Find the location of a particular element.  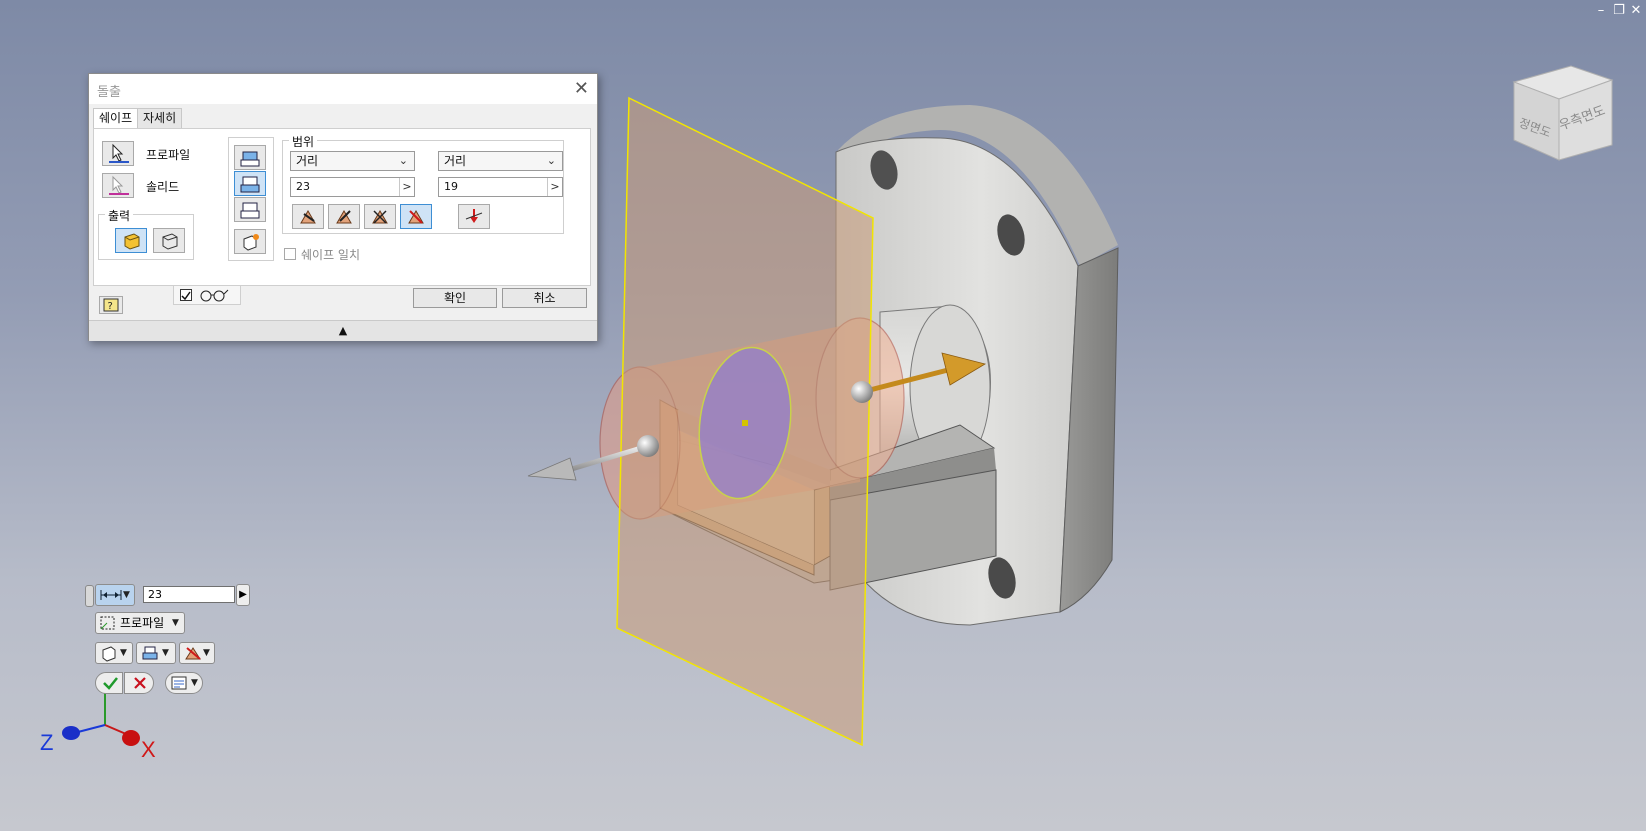

profile-select-button is located at coordinates (118, 153).